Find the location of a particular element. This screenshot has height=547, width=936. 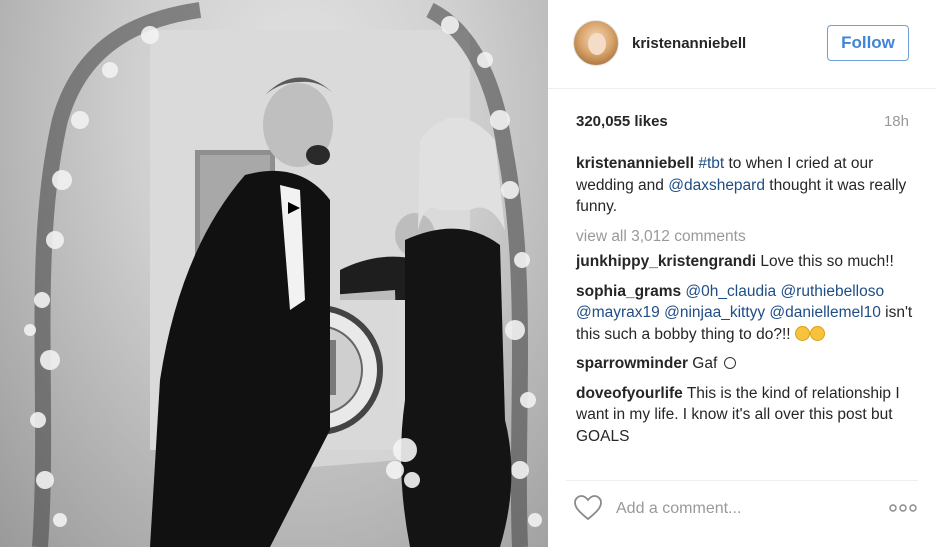

post-header: kristenanniebell Follow is located at coordinates (742, 44).